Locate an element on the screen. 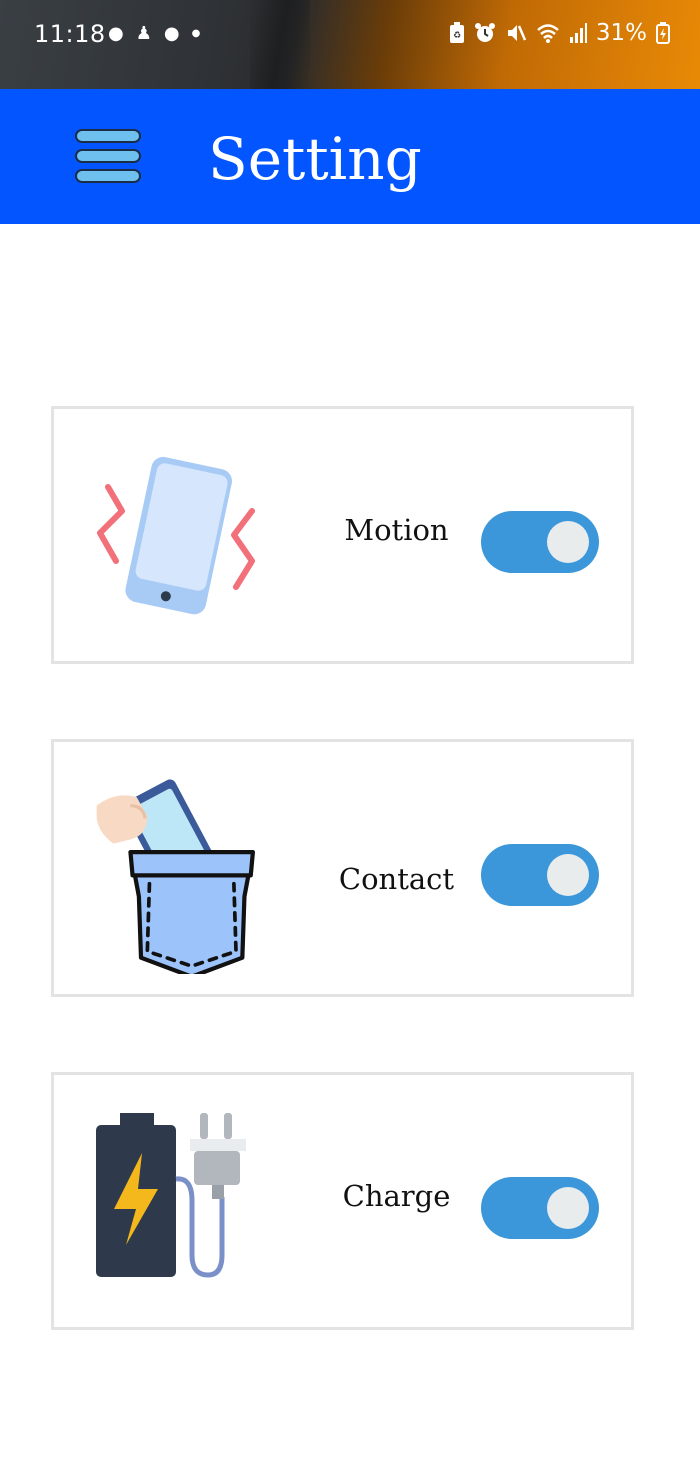 Image resolution: width=700 pixels, height=1477 pixels. contact-toggle is located at coordinates (540, 875).